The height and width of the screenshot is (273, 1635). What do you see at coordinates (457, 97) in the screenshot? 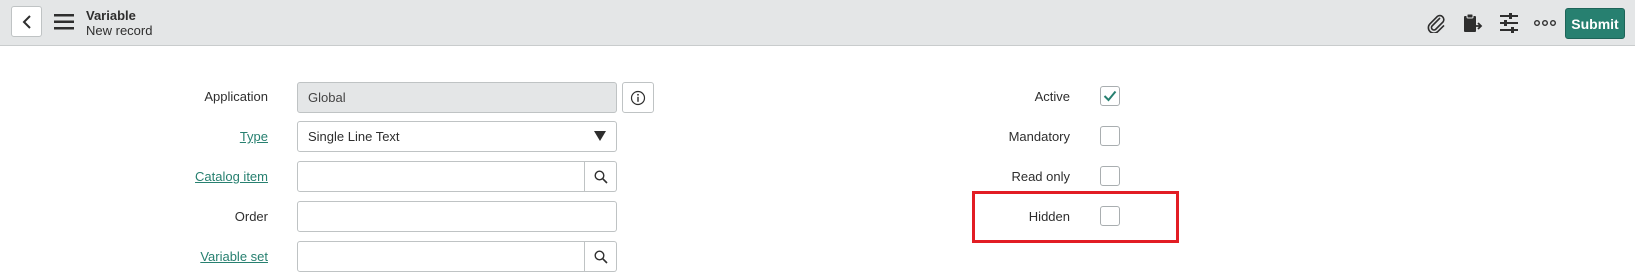
I see `application-field: Global` at bounding box center [457, 97].